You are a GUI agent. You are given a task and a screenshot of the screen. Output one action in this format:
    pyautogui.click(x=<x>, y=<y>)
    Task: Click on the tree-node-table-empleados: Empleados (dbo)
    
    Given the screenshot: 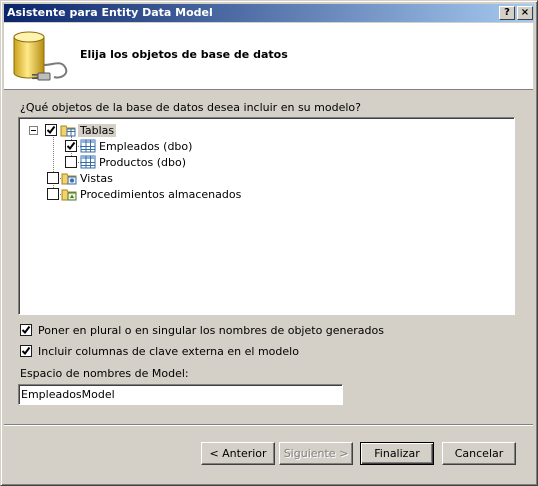 What is the action you would take?
    pyautogui.click(x=128, y=146)
    